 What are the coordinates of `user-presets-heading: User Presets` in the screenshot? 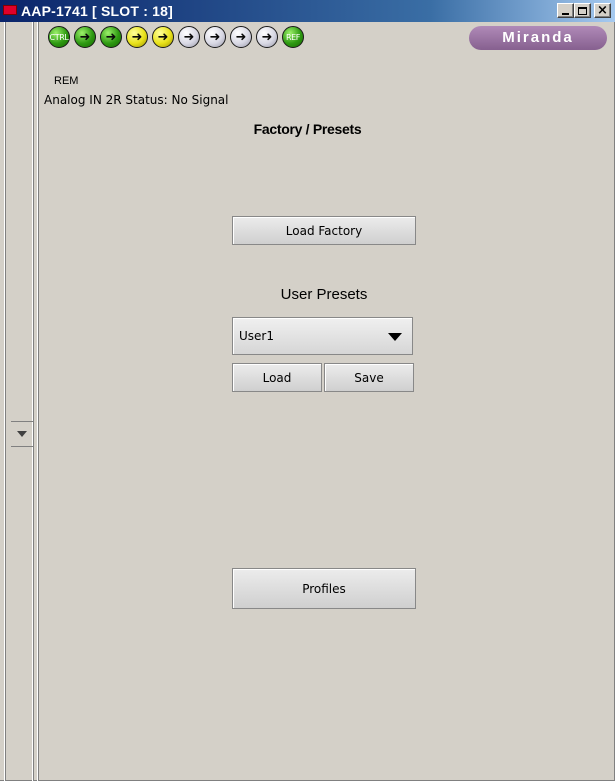 It's located at (324, 294).